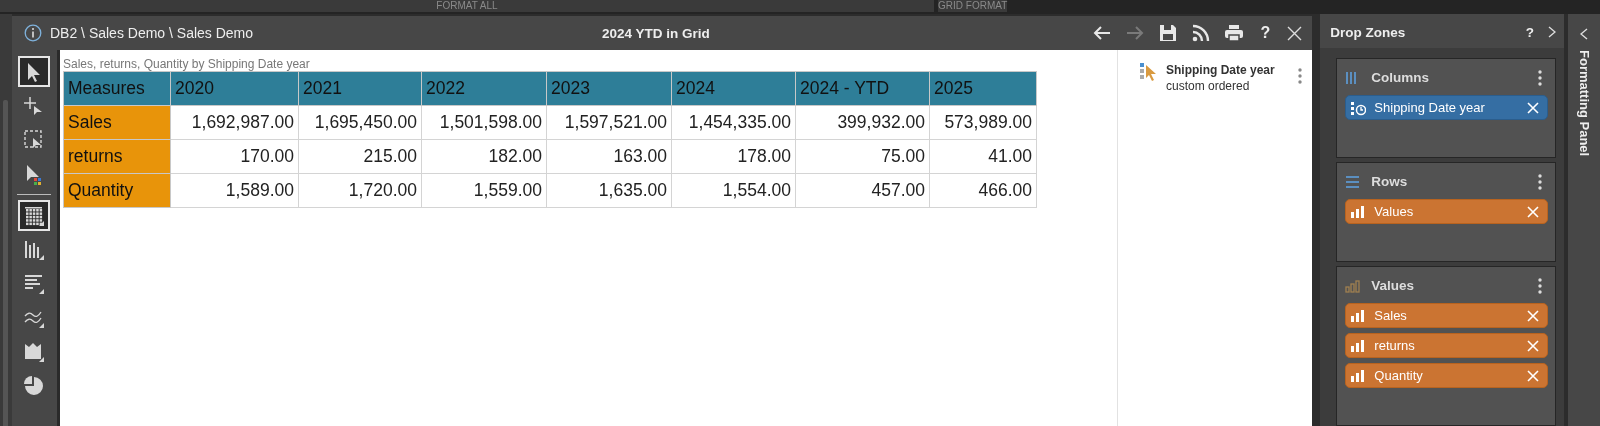 The height and width of the screenshot is (426, 1600). Describe the element at coordinates (117, 190) in the screenshot. I see `row-header: Quantity` at that location.